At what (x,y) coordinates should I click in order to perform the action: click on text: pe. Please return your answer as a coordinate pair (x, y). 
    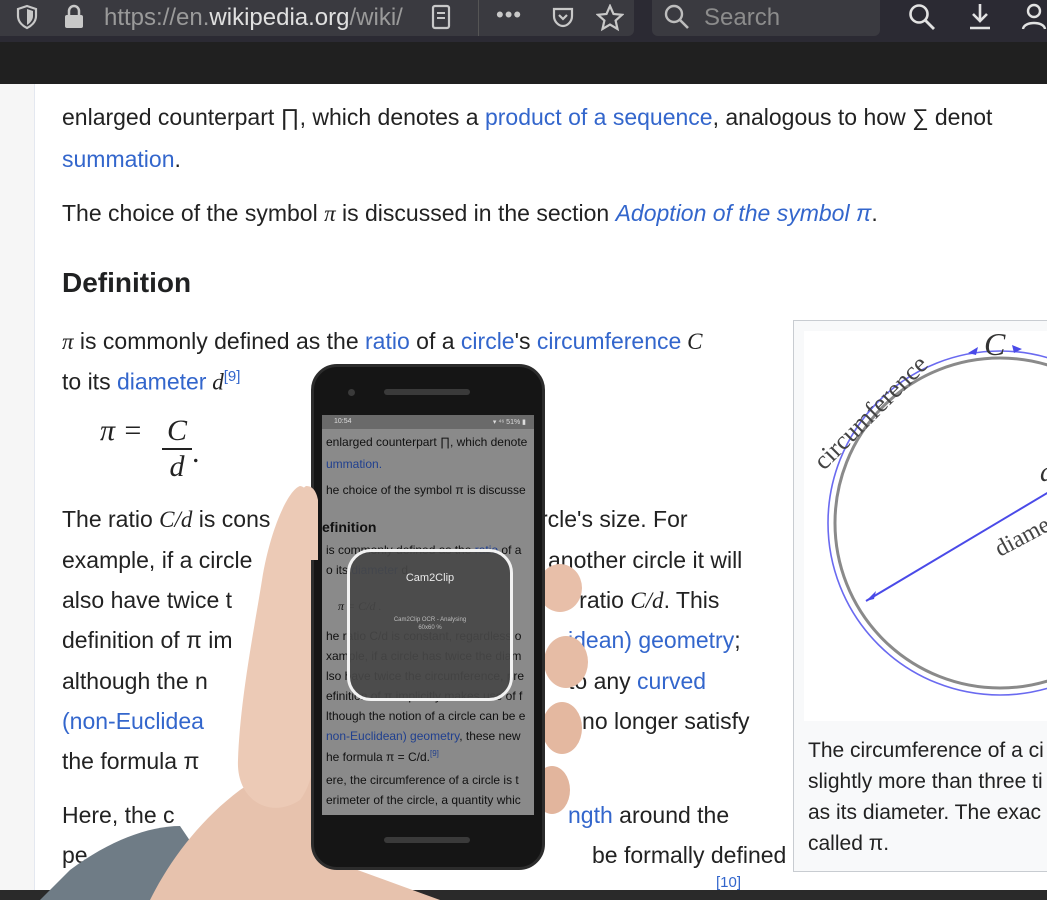
    Looking at the image, I should click on (75, 855).